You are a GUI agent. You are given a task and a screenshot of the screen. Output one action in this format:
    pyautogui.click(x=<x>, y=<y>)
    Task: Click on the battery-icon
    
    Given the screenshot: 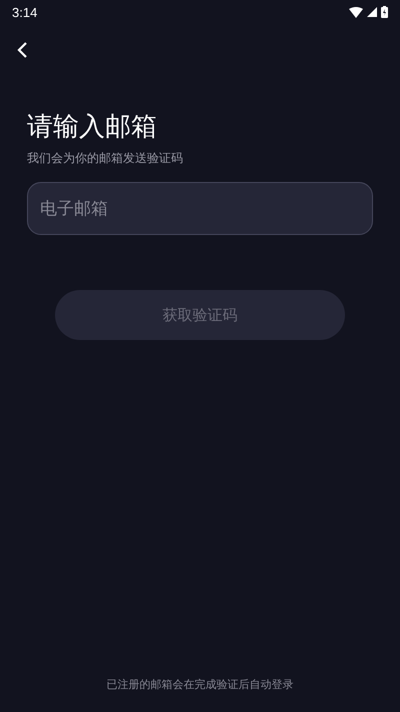 What is the action you would take?
    pyautogui.click(x=384, y=12)
    